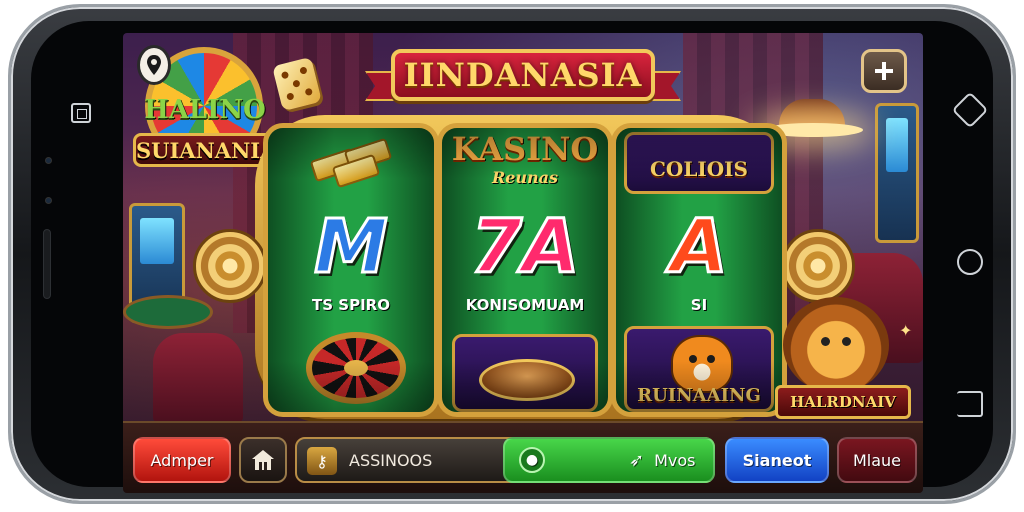 The image size is (1024, 512). What do you see at coordinates (836, 345) in the screenshot?
I see `lion-mascot` at bounding box center [836, 345].